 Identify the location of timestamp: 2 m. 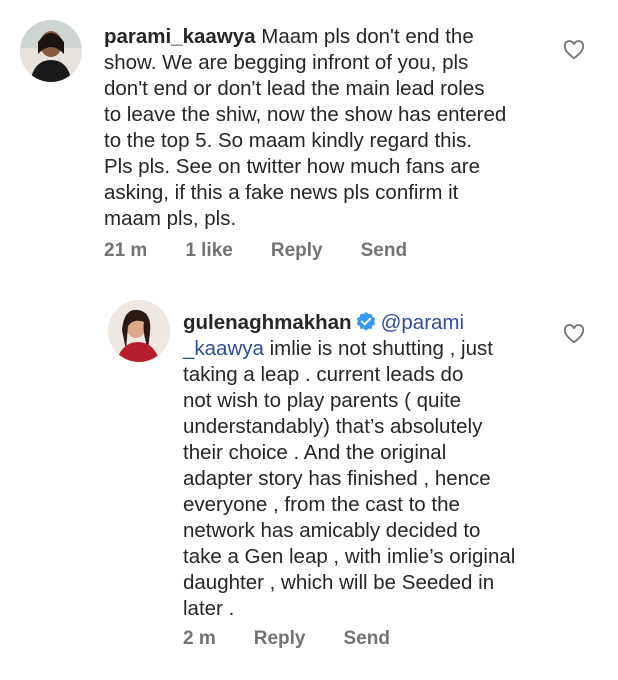
(199, 638).